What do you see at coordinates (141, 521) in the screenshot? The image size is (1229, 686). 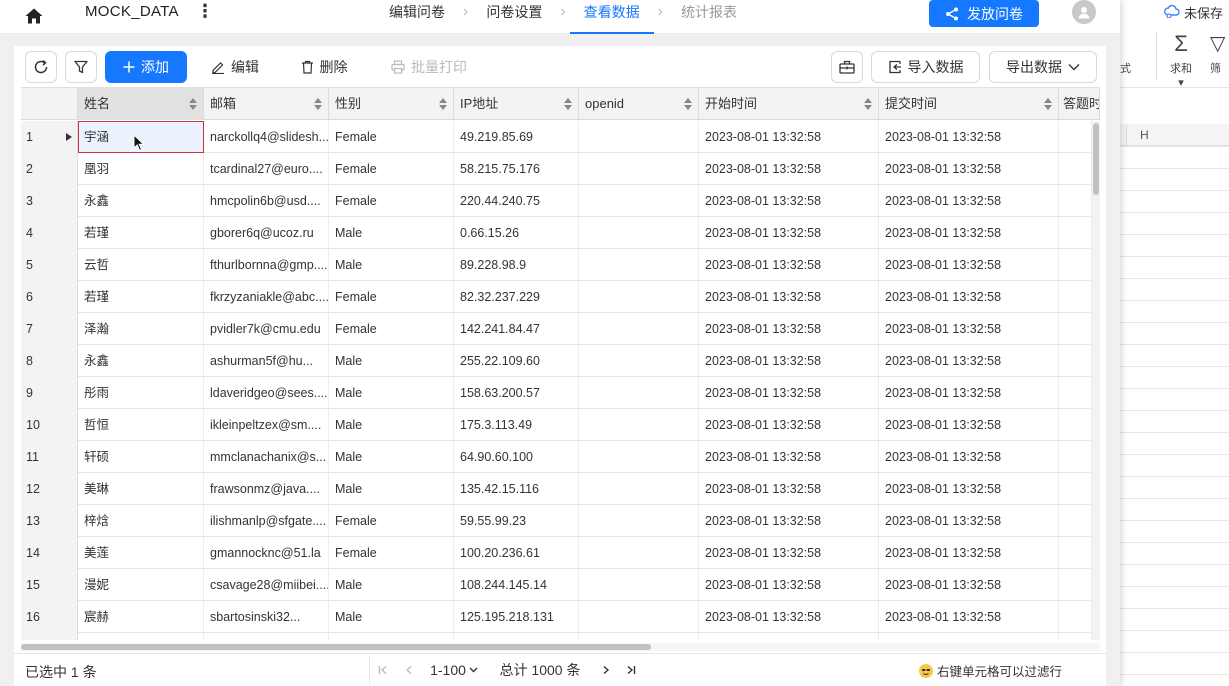 I see `cell-name: 梓焓` at bounding box center [141, 521].